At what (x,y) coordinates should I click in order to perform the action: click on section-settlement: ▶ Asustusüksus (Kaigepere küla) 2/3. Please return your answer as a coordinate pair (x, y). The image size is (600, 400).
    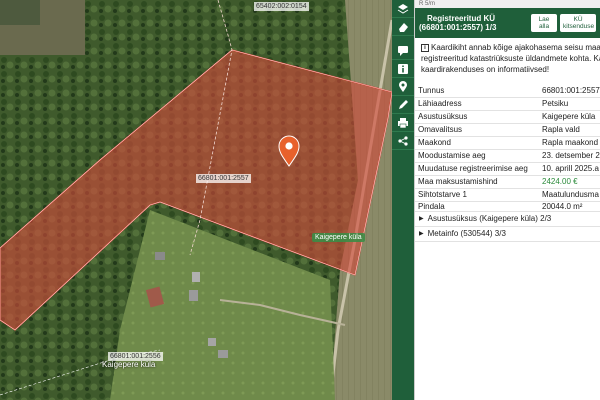
    Looking at the image, I should click on (507, 219).